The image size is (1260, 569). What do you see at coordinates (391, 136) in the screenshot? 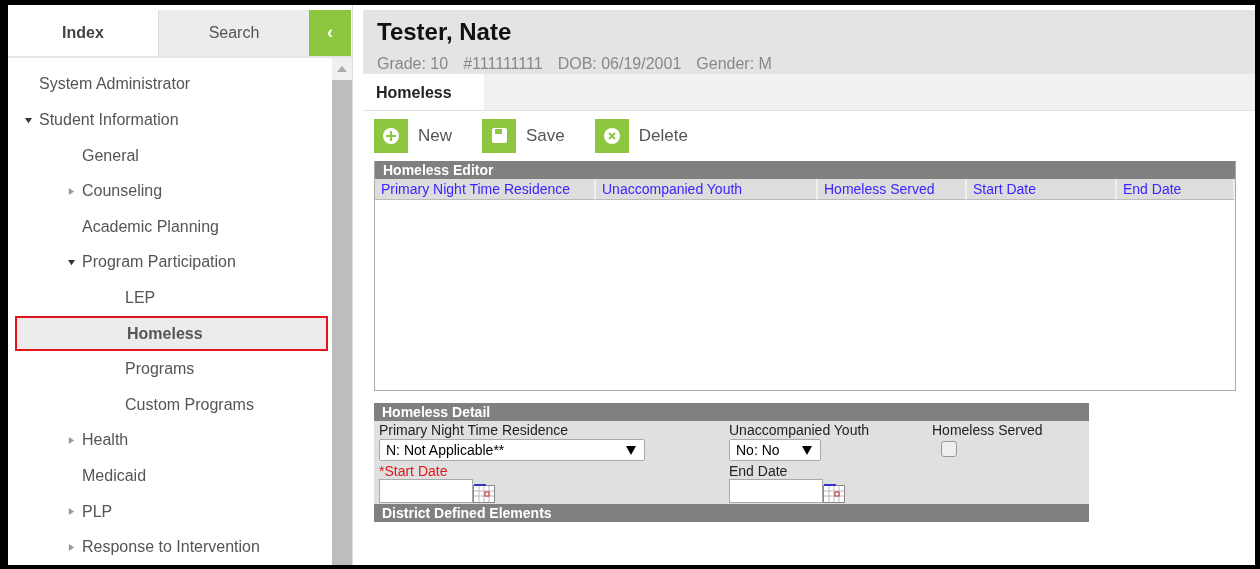
I see `plus-icon` at bounding box center [391, 136].